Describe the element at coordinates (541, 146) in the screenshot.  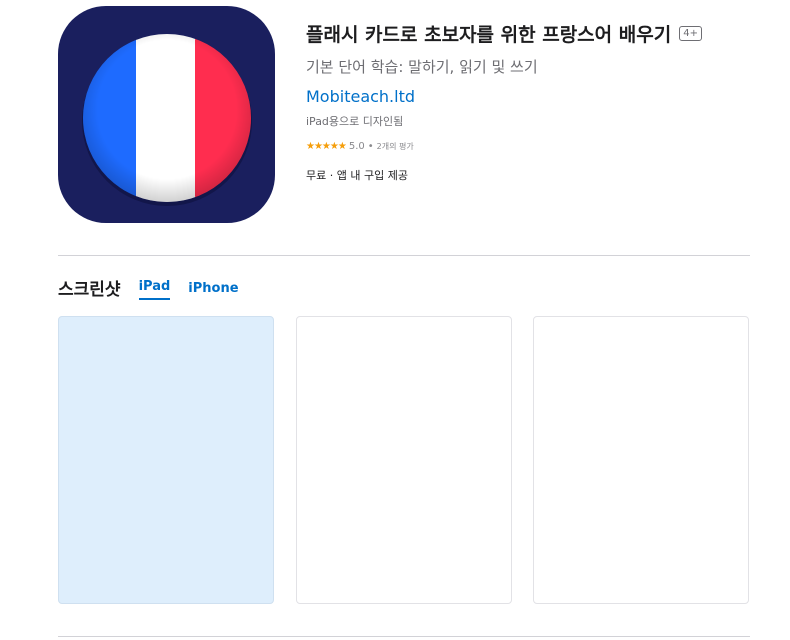
I see `rating-row: ★★★★★ 5.0 • 2개의 평가` at that location.